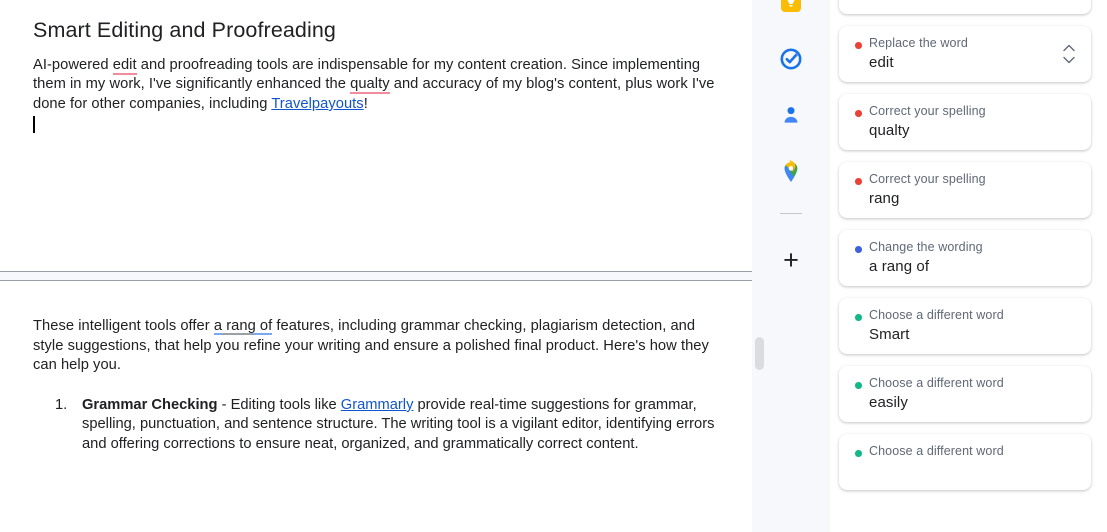 This screenshot has width=1107, height=532. I want to click on suggestion-stepper-arrows, so click(1069, 54).